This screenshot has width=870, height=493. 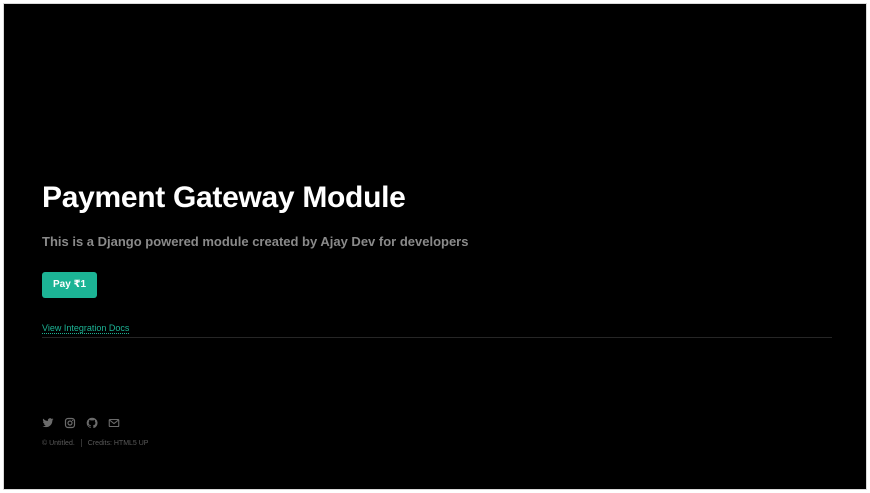 What do you see at coordinates (81, 443) in the screenshot?
I see `footer-divider` at bounding box center [81, 443].